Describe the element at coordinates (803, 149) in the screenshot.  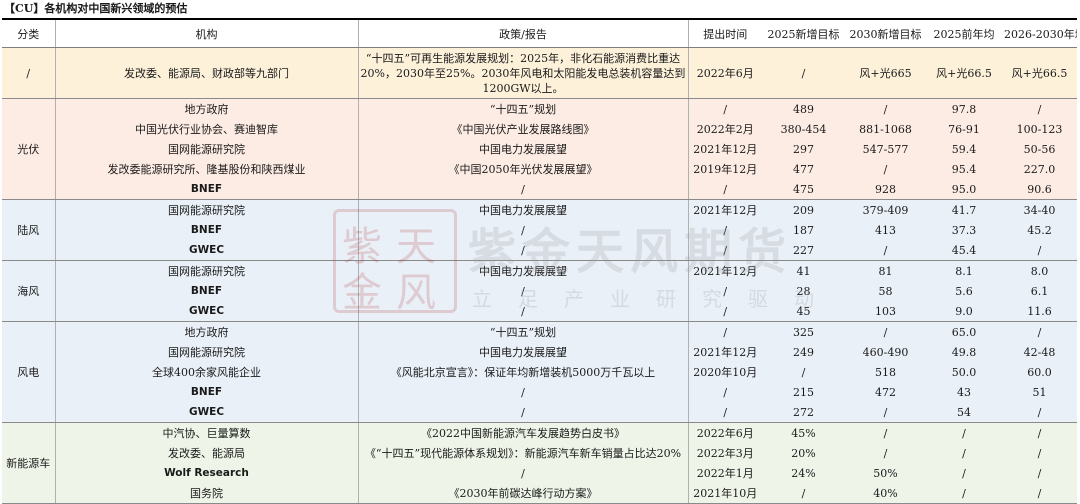
I see `target-2025-cell: 297` at that location.